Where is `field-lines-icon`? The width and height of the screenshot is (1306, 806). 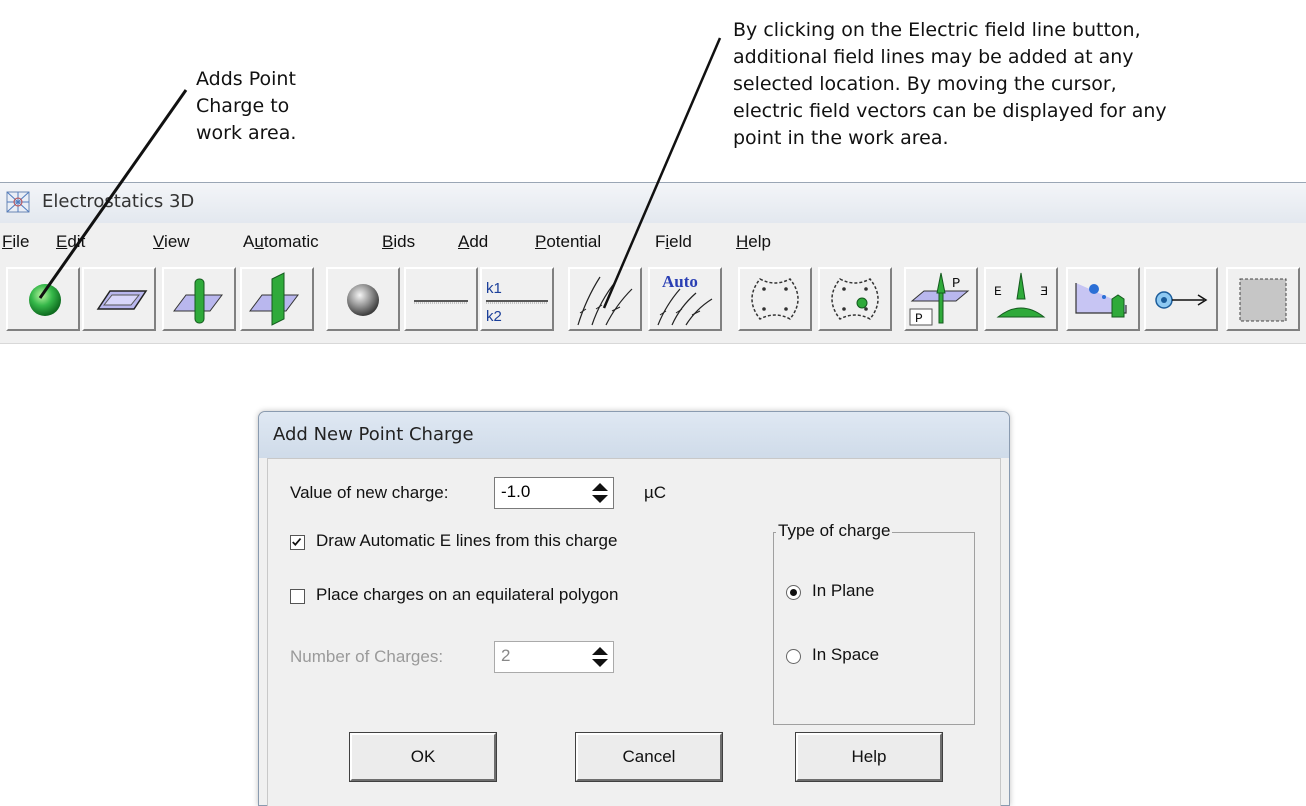 field-lines-icon is located at coordinates (605, 301).